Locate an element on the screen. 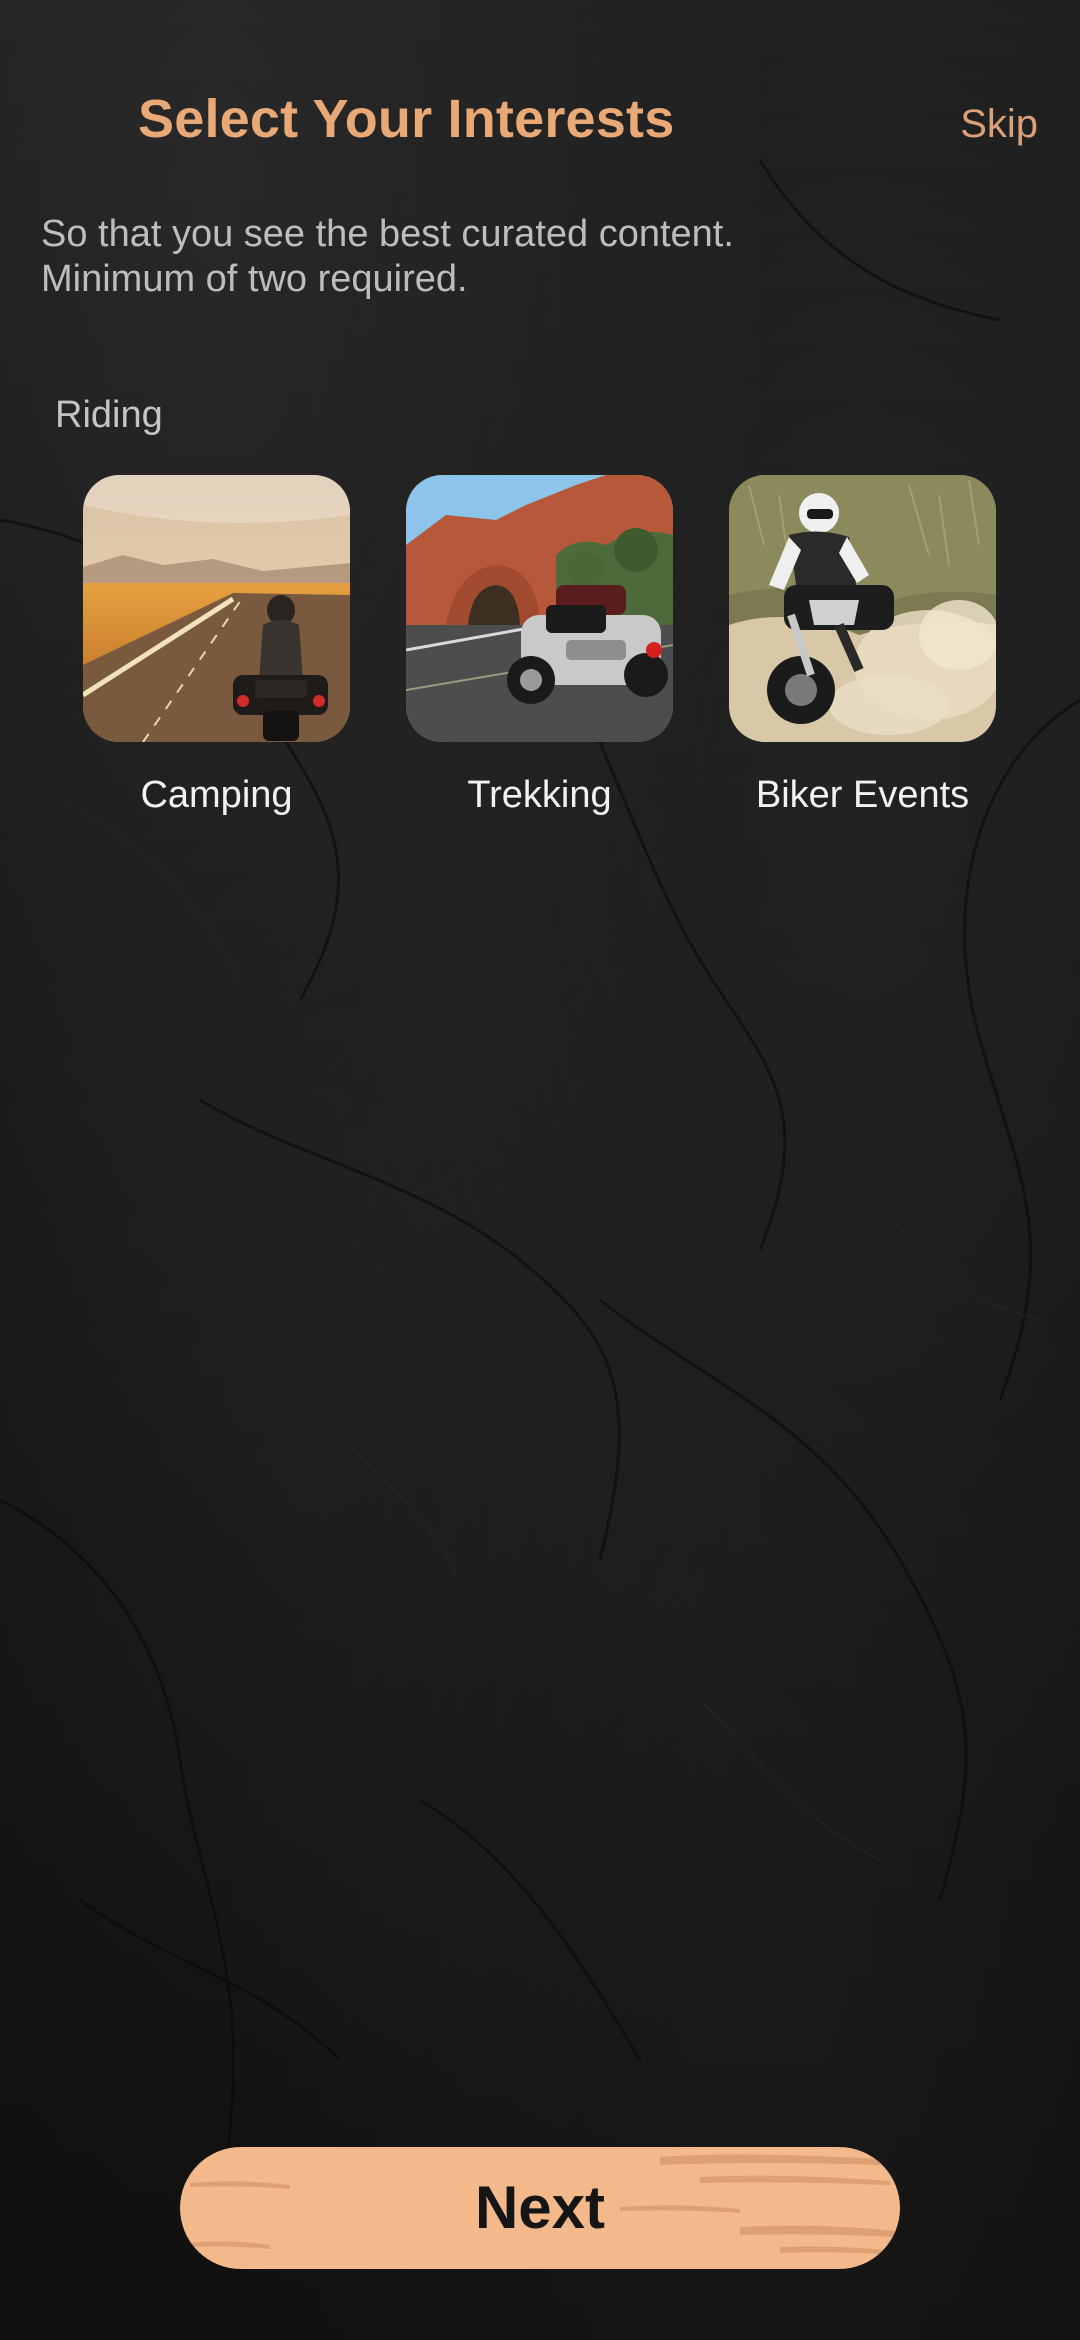 The height and width of the screenshot is (2340, 1080). camping-photo is located at coordinates (216, 608).